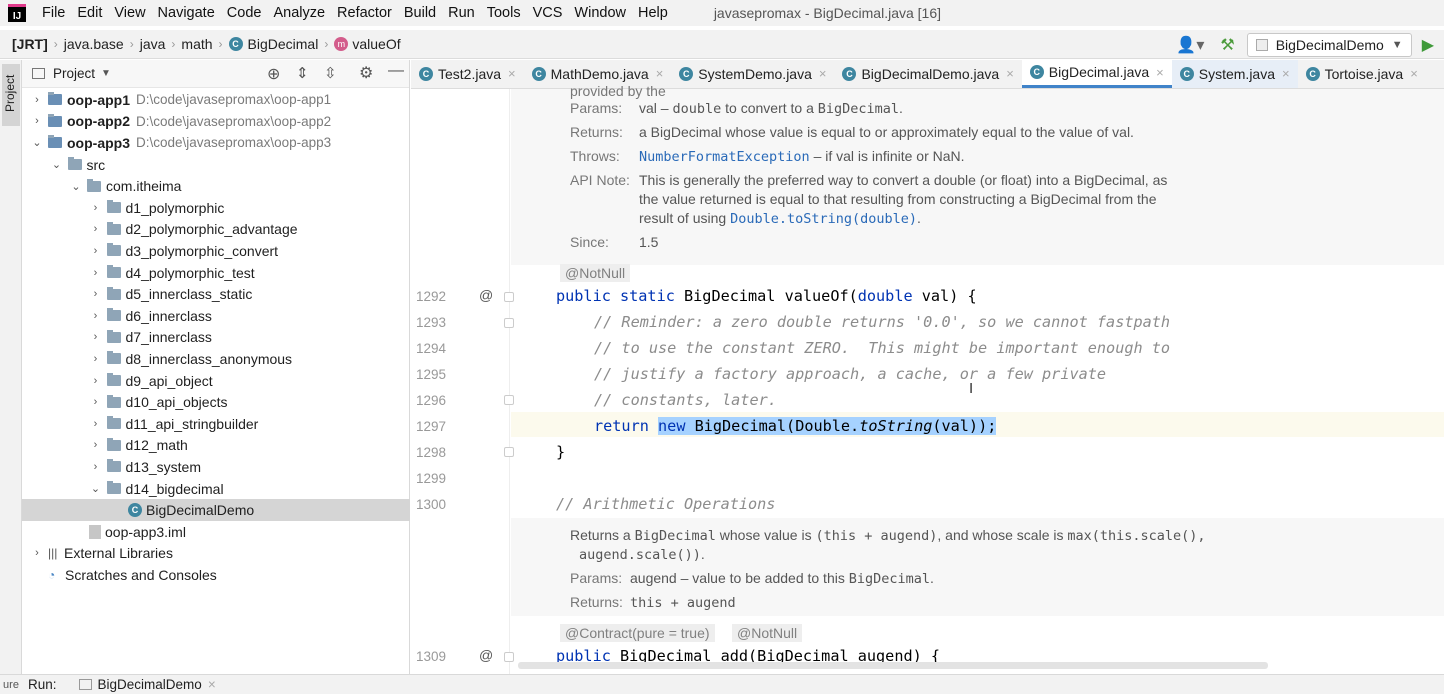  What do you see at coordinates (186, 13) in the screenshot?
I see `menu-navigate: Navigate` at bounding box center [186, 13].